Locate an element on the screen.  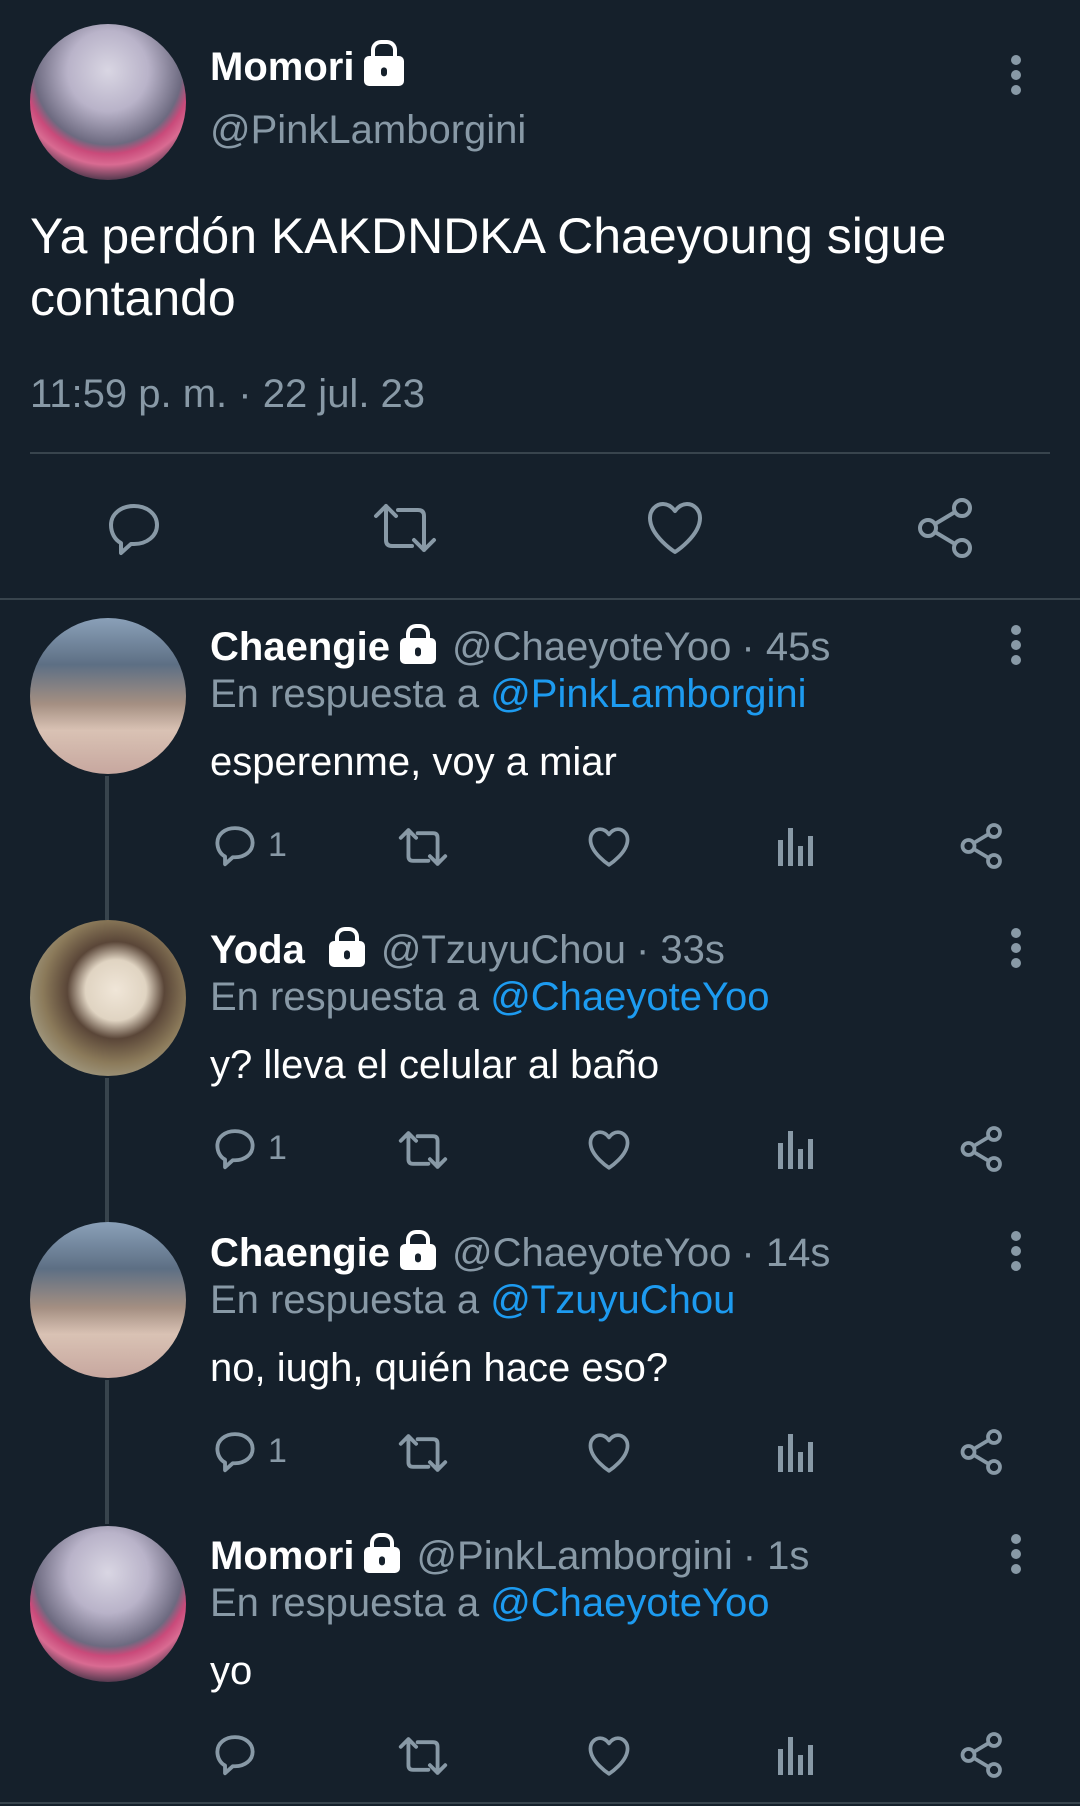
author-handle: @TzuyuChou is located at coordinates (503, 950).